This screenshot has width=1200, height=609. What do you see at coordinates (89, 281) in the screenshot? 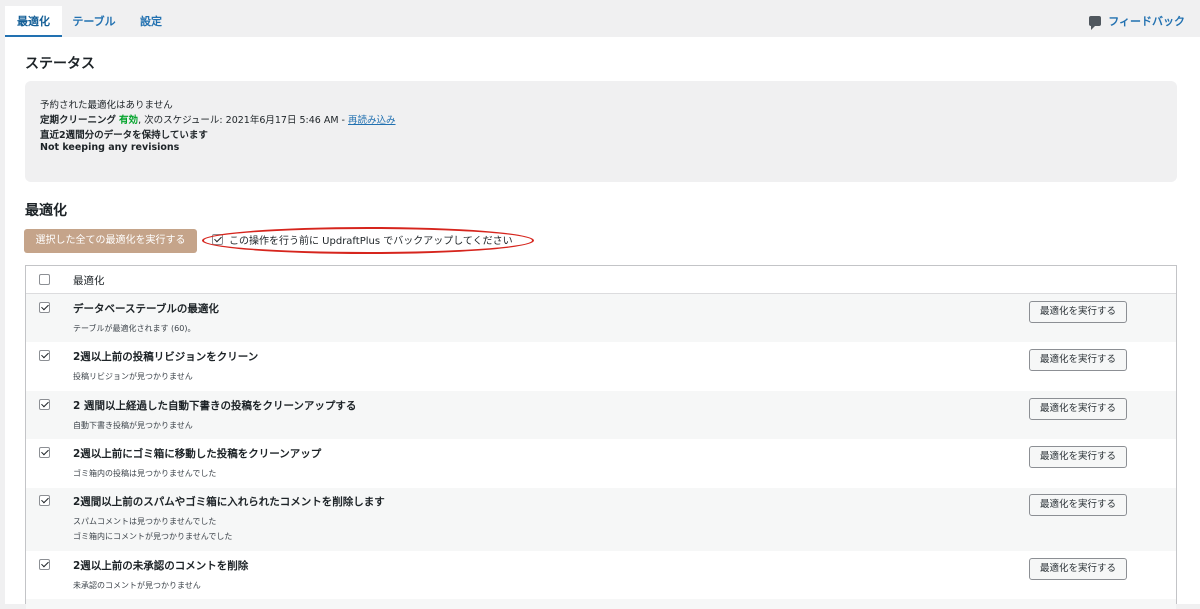
I see `column-header-optimize: 最適化` at bounding box center [89, 281].